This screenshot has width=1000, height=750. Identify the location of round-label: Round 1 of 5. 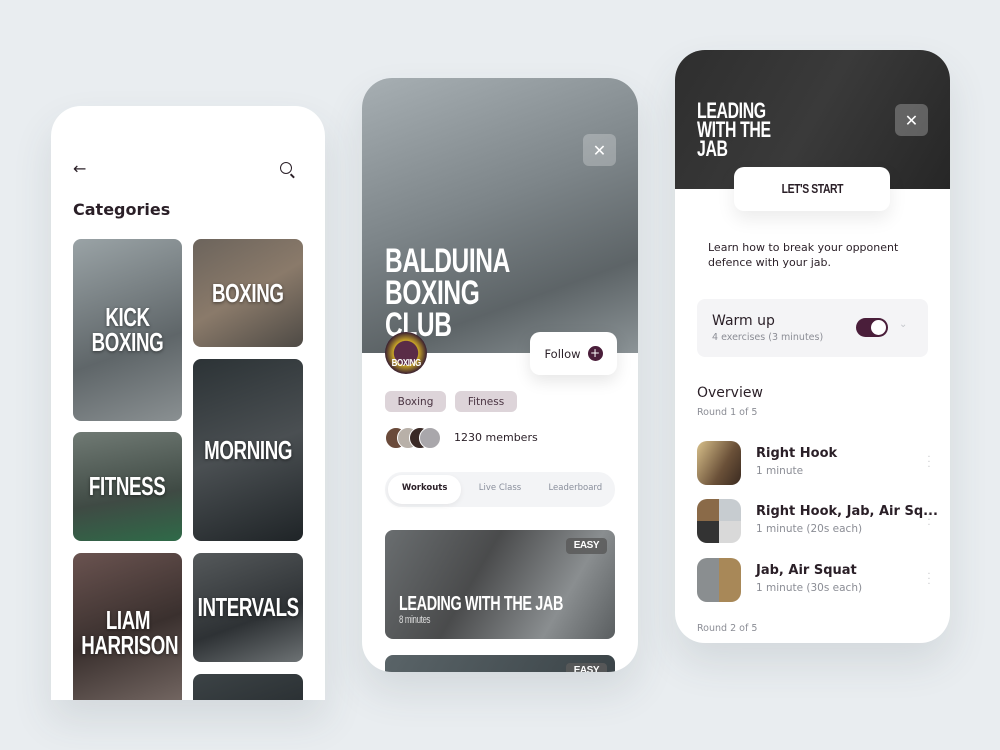
(727, 412).